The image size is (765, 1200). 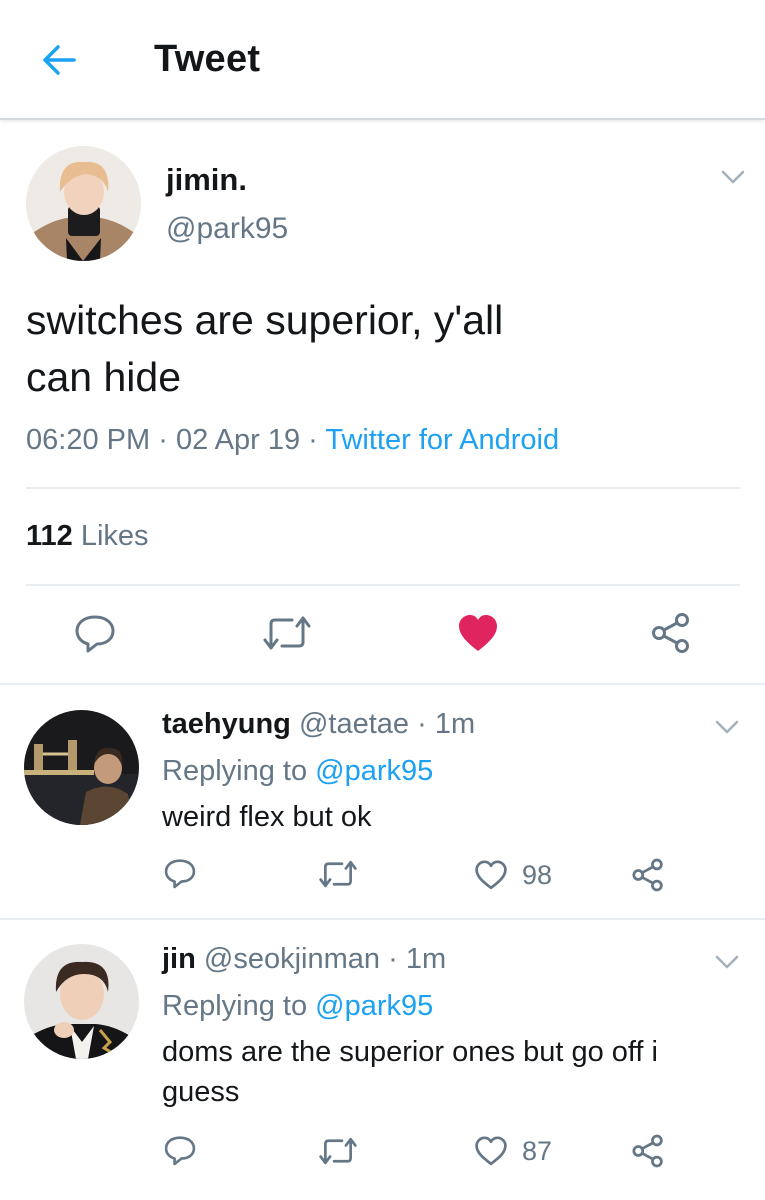 What do you see at coordinates (179, 959) in the screenshot?
I see `reply-display-name: jin` at bounding box center [179, 959].